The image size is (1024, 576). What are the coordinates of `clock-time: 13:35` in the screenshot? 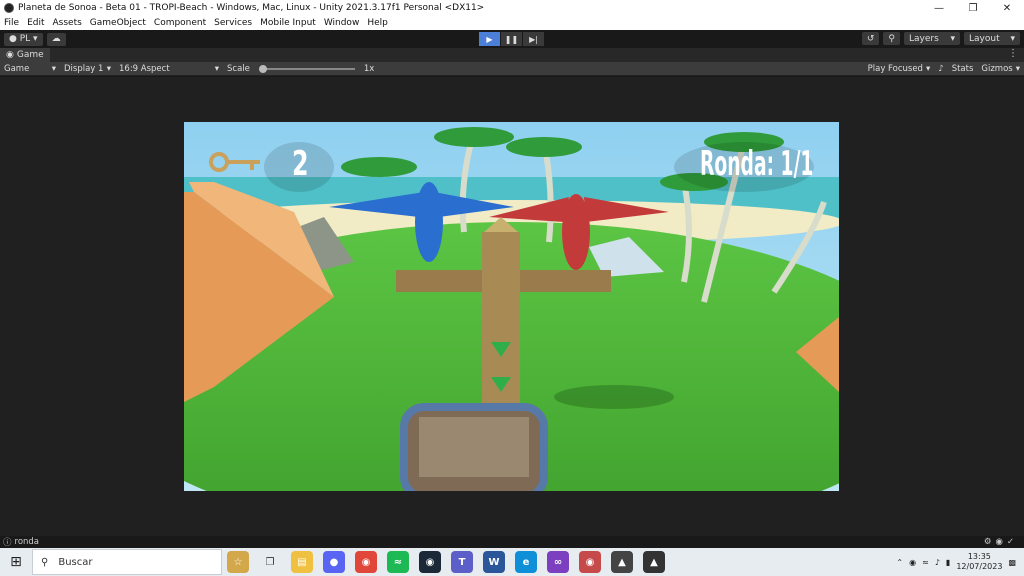 It's located at (979, 556).